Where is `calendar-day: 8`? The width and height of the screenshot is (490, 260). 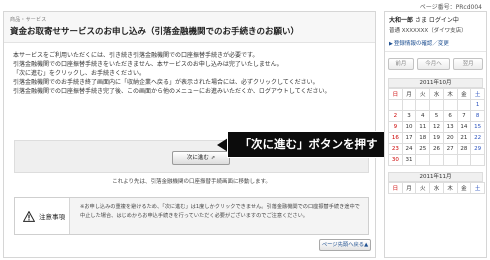 calendar-day: 8 is located at coordinates (477, 116).